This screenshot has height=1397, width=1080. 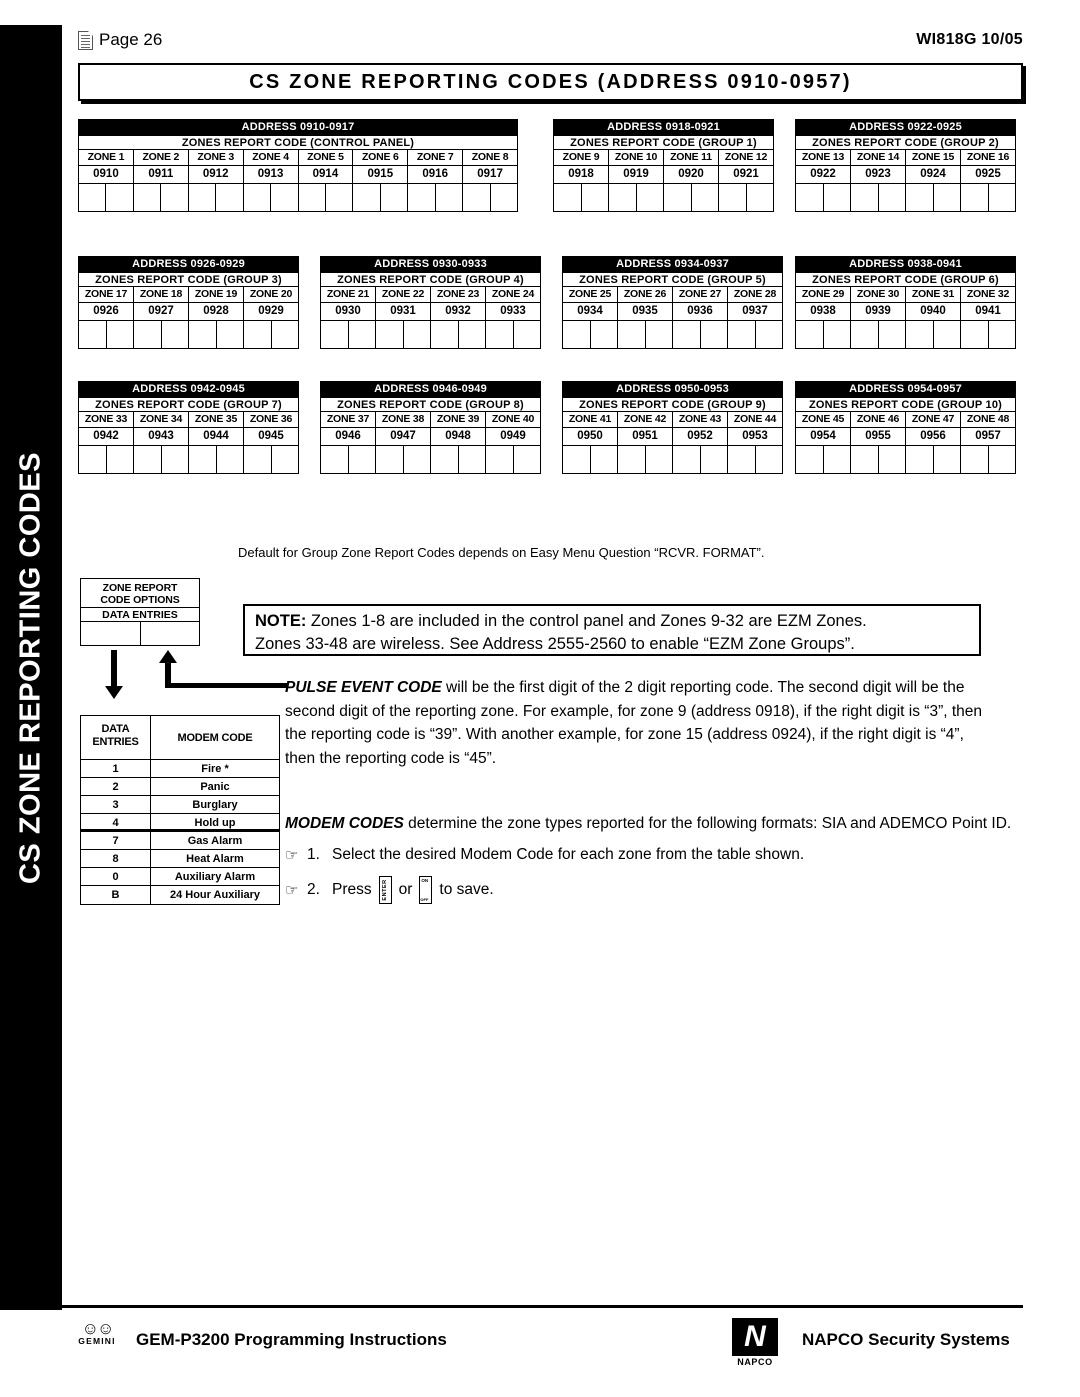 I want to click on legend-entry-row, so click(x=140, y=633).